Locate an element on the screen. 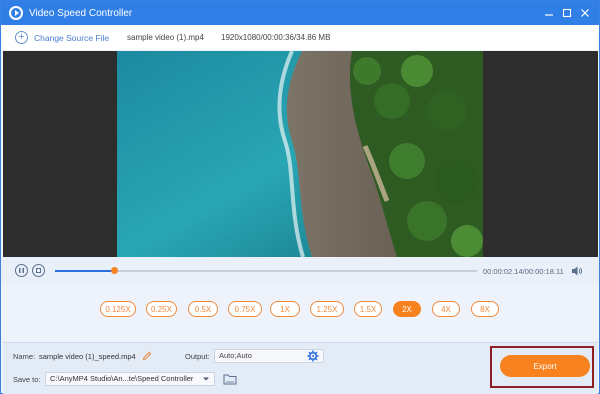  close-icon is located at coordinates (585, 13).